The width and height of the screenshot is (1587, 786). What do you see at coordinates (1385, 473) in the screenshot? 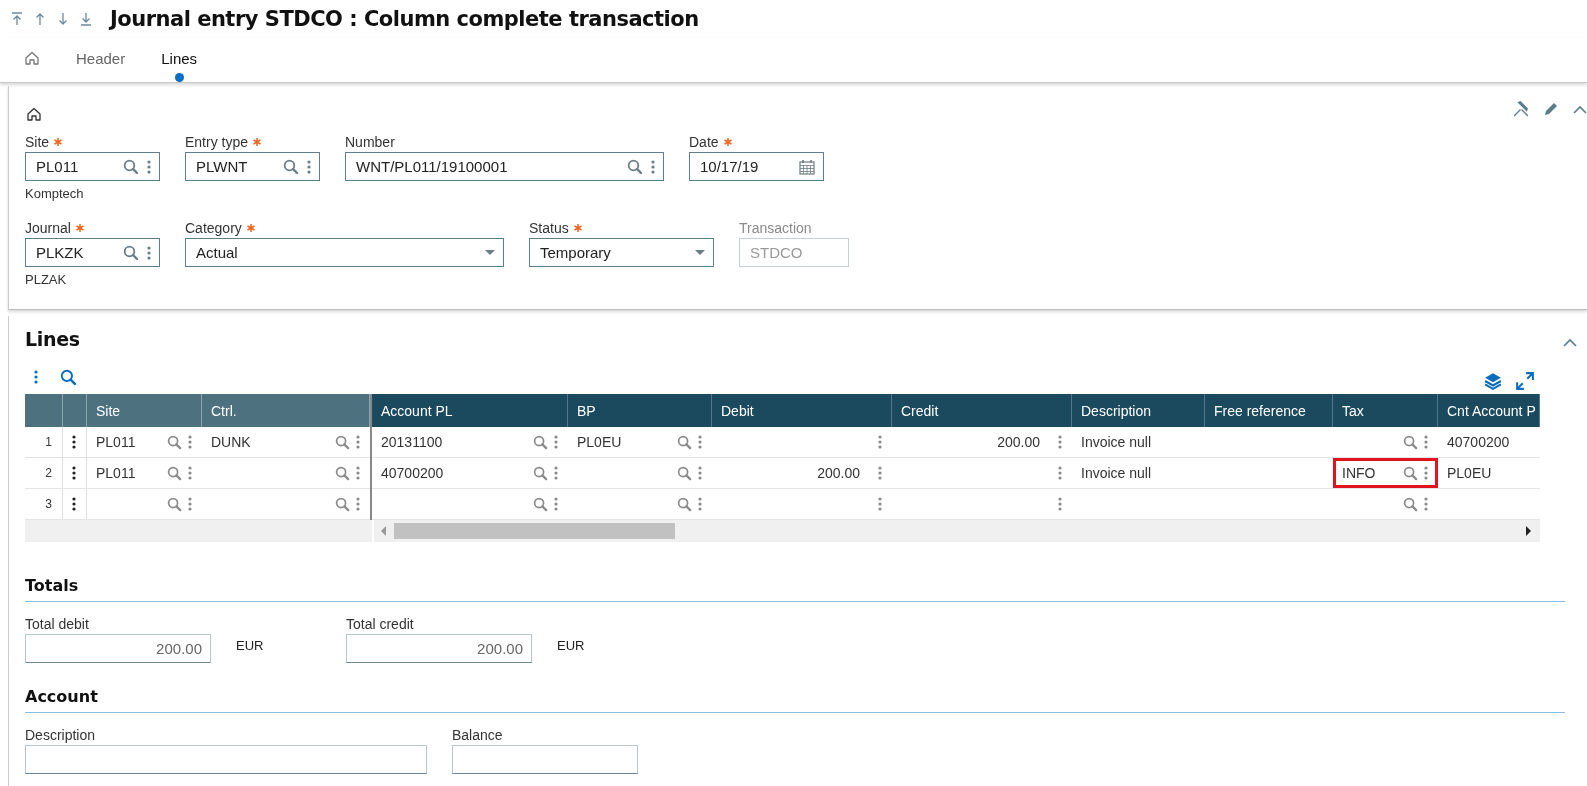
I see `grid-cell: INFO` at bounding box center [1385, 473].